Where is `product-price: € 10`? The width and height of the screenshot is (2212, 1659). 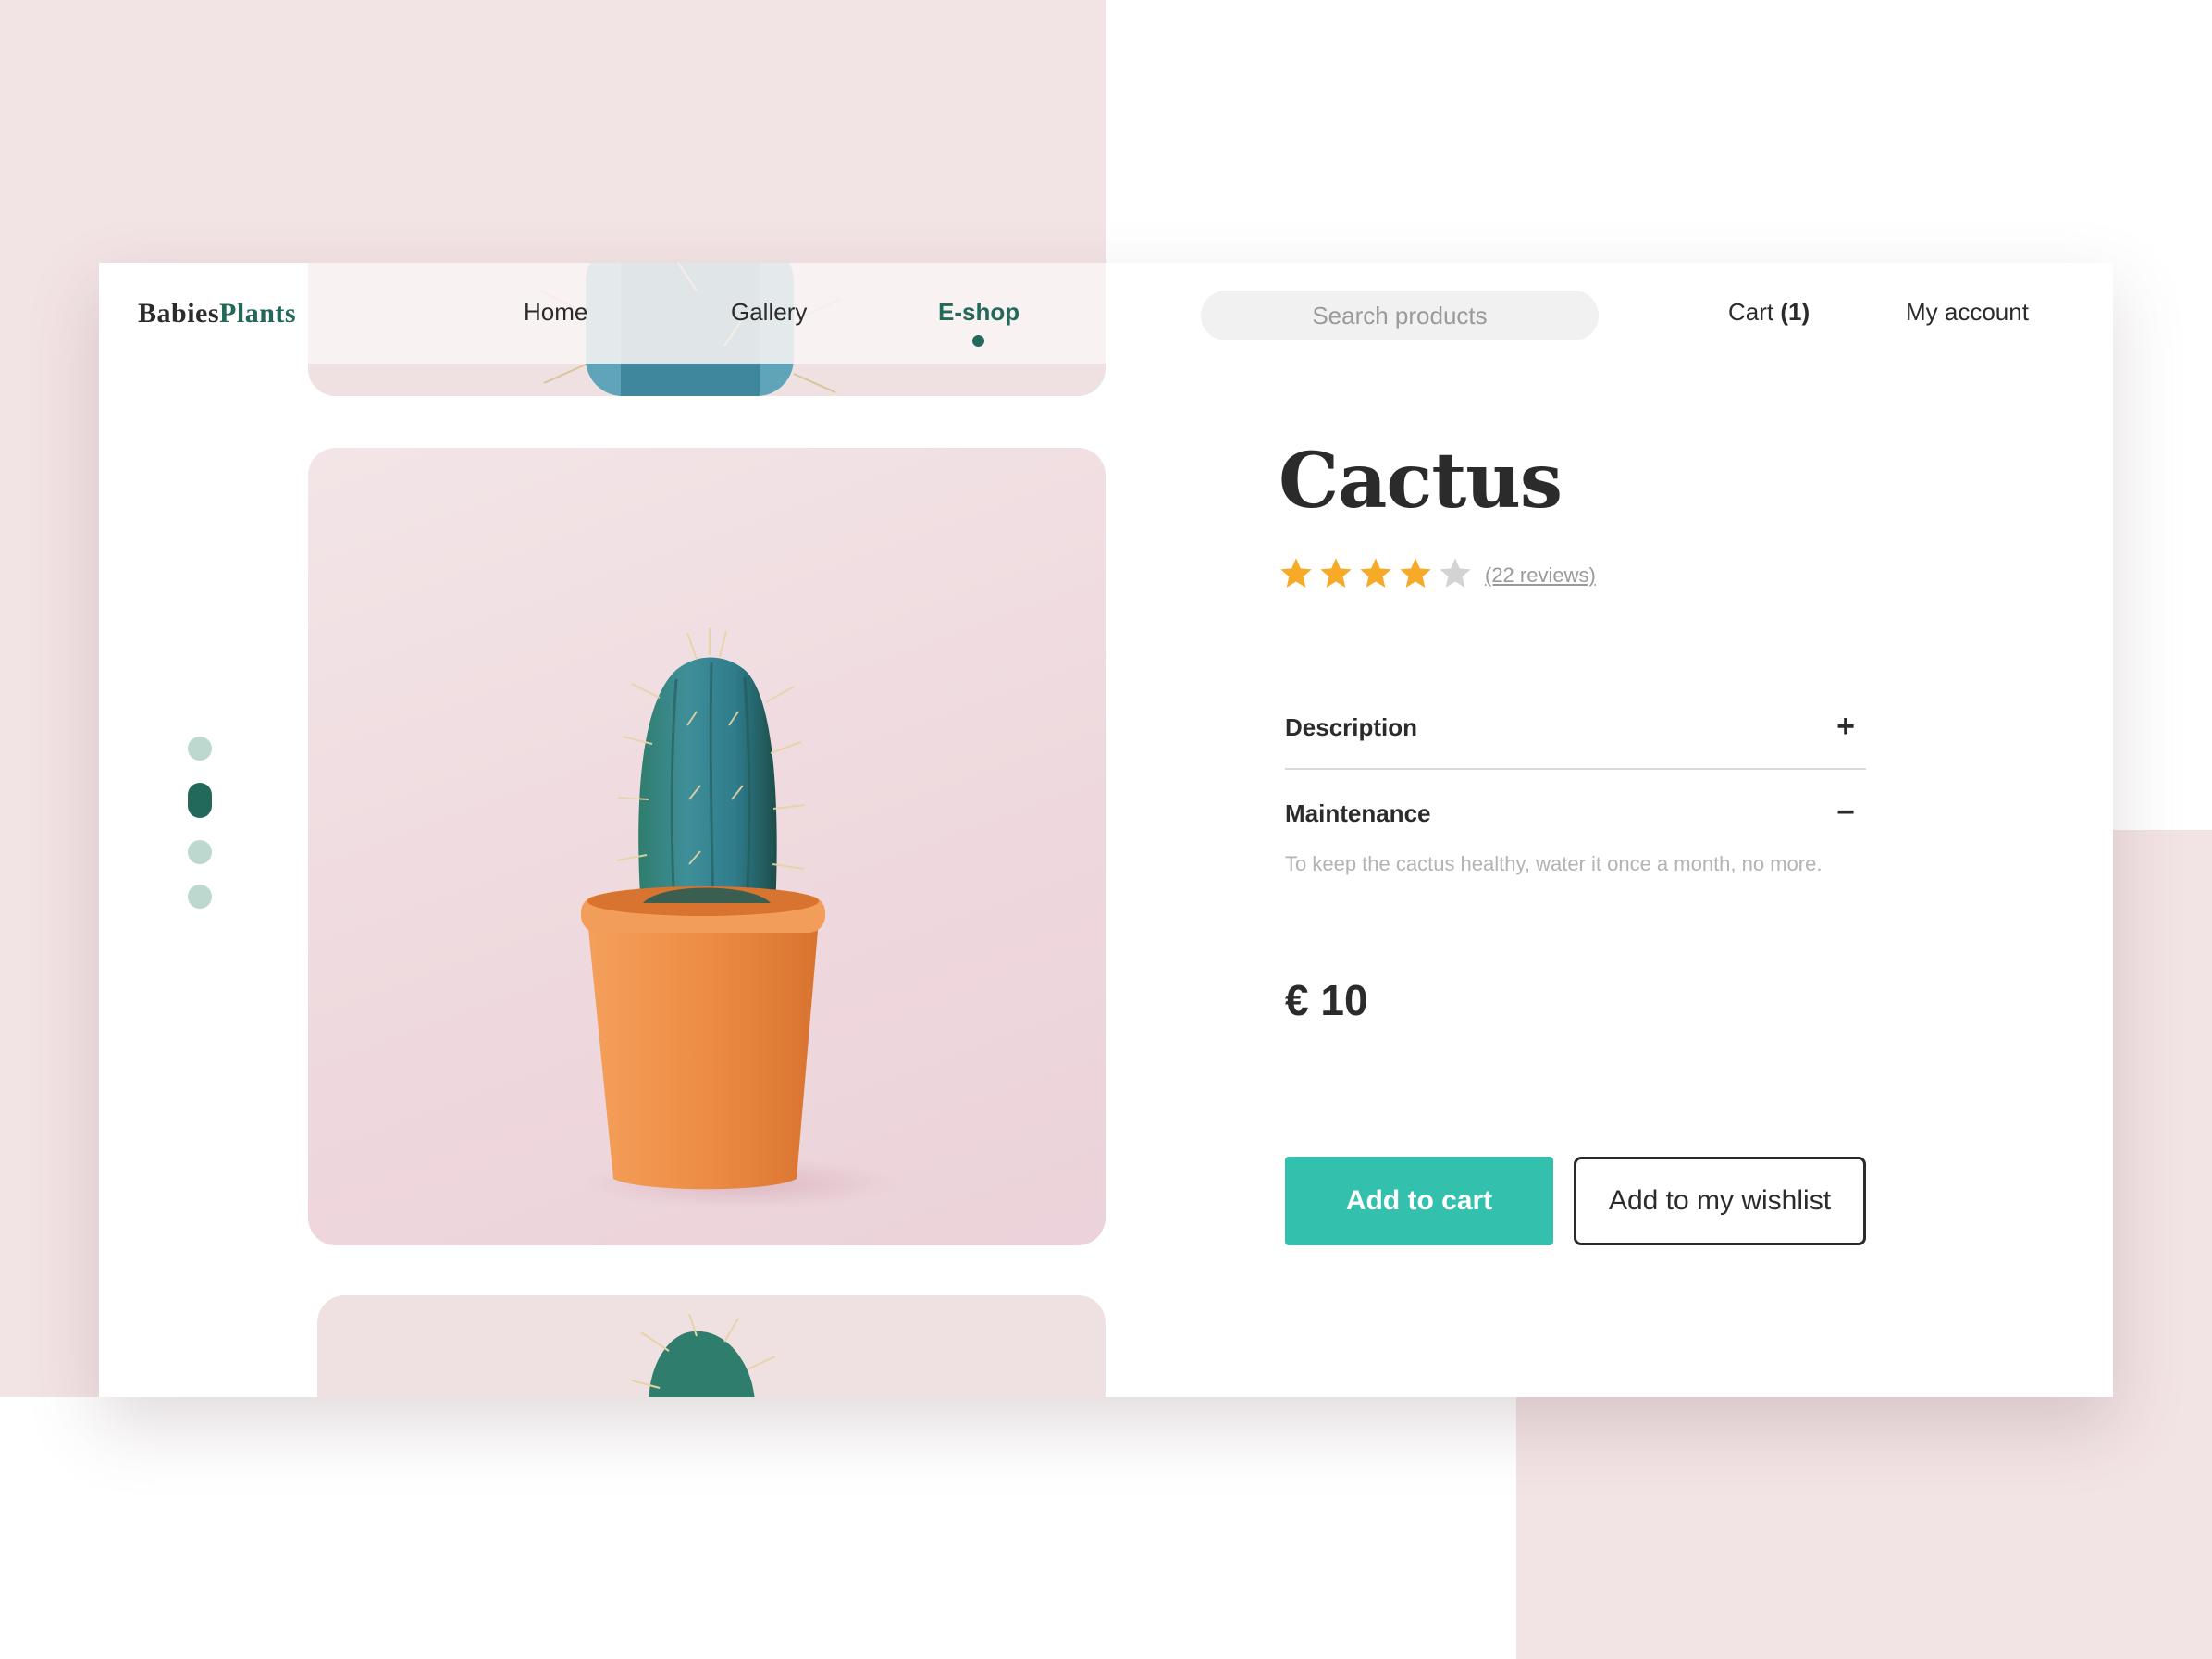 product-price: € 10 is located at coordinates (1327, 1000).